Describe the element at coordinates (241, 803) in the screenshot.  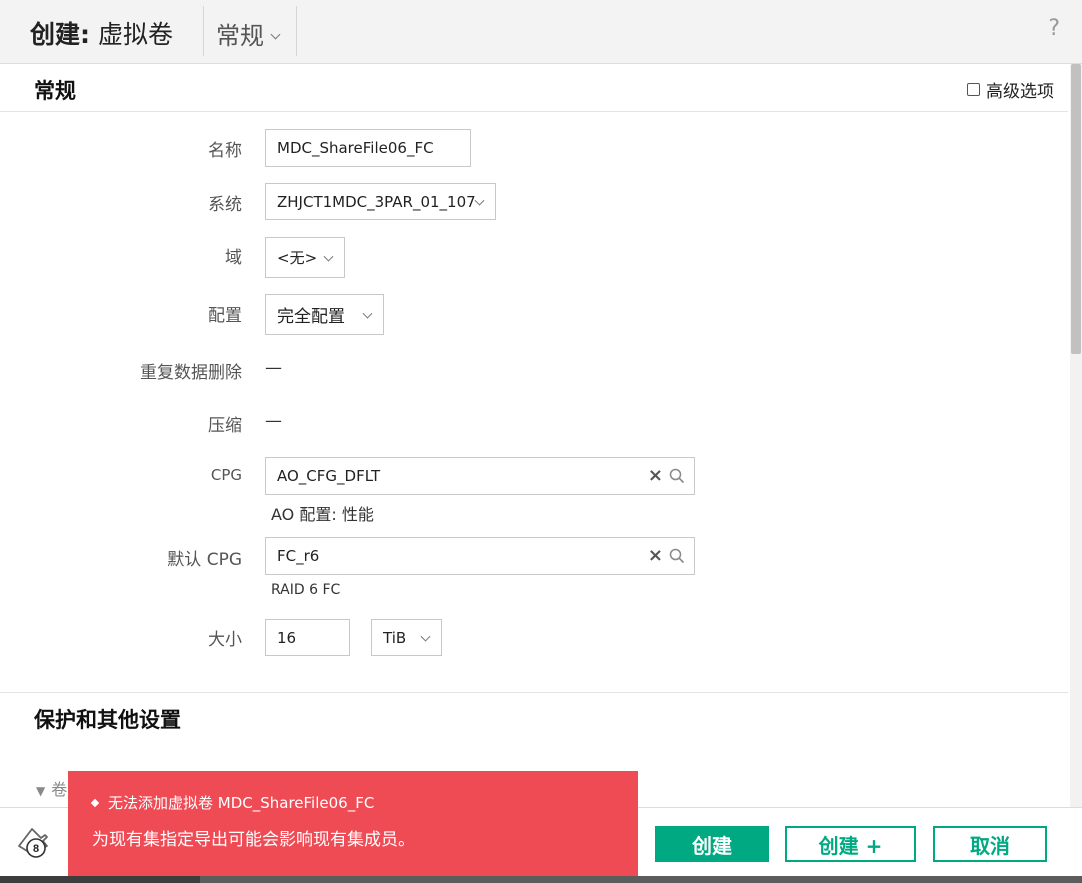
I see `toast-title-text: 无法添加虚拟卷 MDC_ShareFile06_FC` at that location.